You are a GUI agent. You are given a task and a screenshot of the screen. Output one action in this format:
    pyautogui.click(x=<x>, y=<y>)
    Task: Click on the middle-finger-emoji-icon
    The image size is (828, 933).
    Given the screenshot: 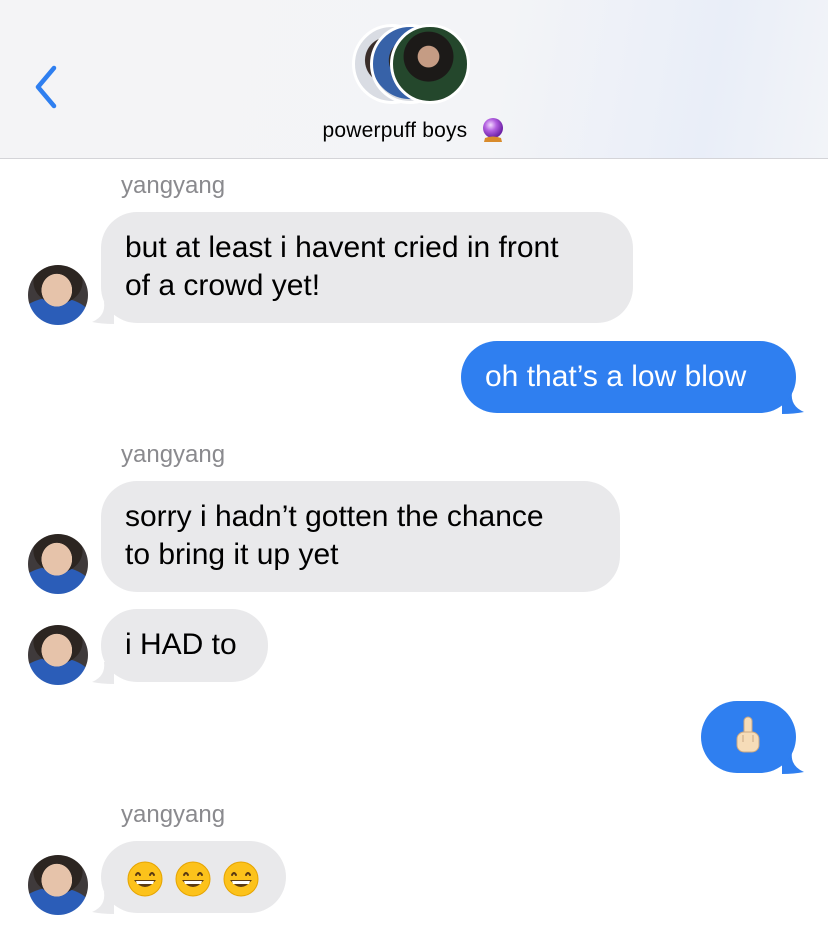 What is the action you would take?
    pyautogui.click(x=748, y=734)
    